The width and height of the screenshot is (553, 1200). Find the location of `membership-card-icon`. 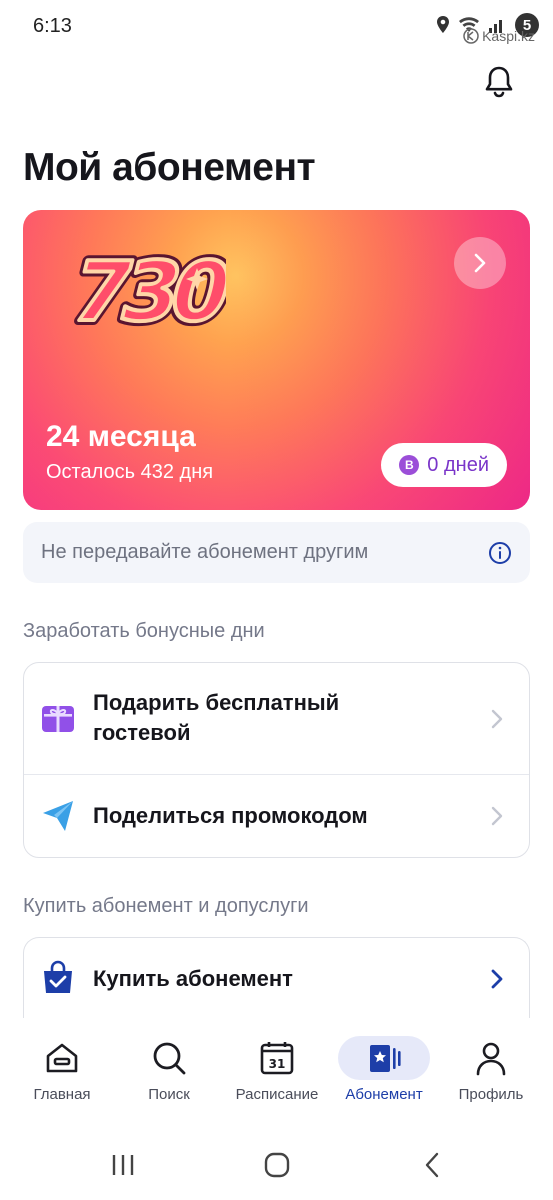

membership-card-icon is located at coordinates (385, 1058).